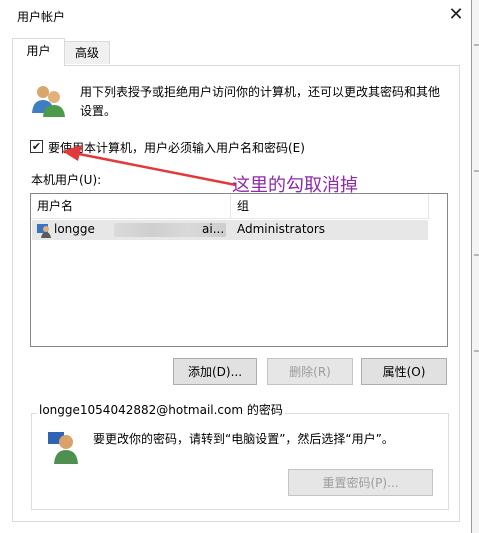 This screenshot has width=479, height=533. I want to click on user-group: Administrators, so click(281, 229).